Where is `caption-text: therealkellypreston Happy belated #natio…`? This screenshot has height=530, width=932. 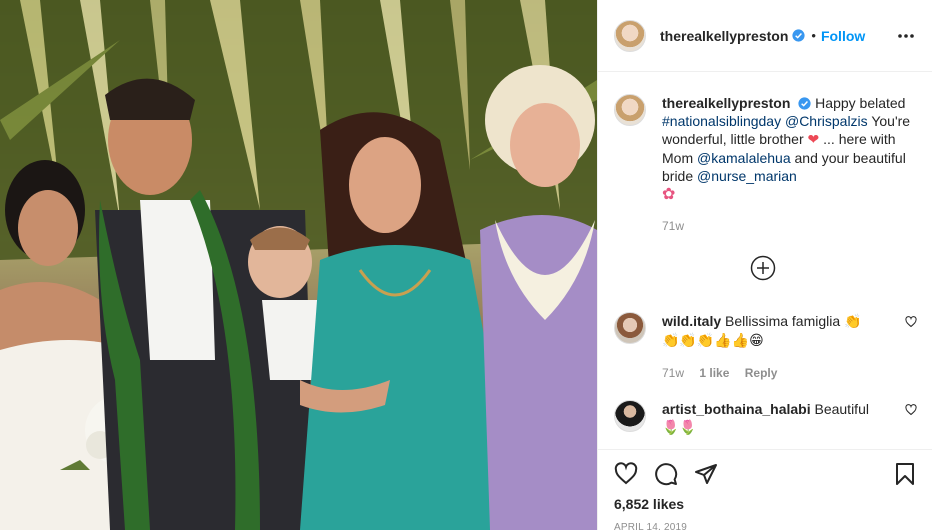
caption-text: therealkellypreston Happy belated #natio… is located at coordinates (789, 164).